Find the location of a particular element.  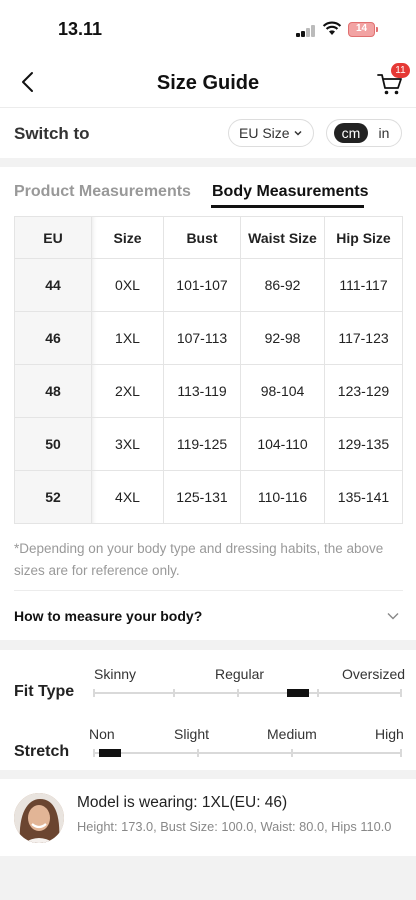

cell-size: 0XL is located at coordinates (127, 285).